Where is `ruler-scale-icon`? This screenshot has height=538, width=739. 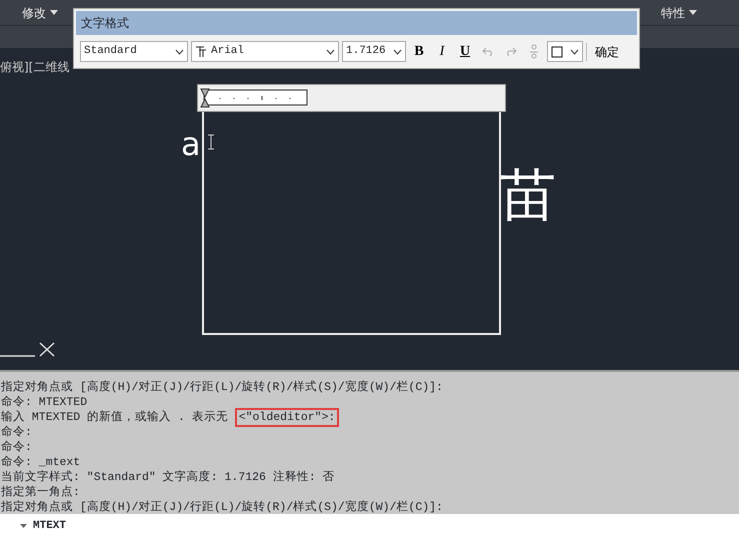
ruler-scale-icon is located at coordinates (254, 98).